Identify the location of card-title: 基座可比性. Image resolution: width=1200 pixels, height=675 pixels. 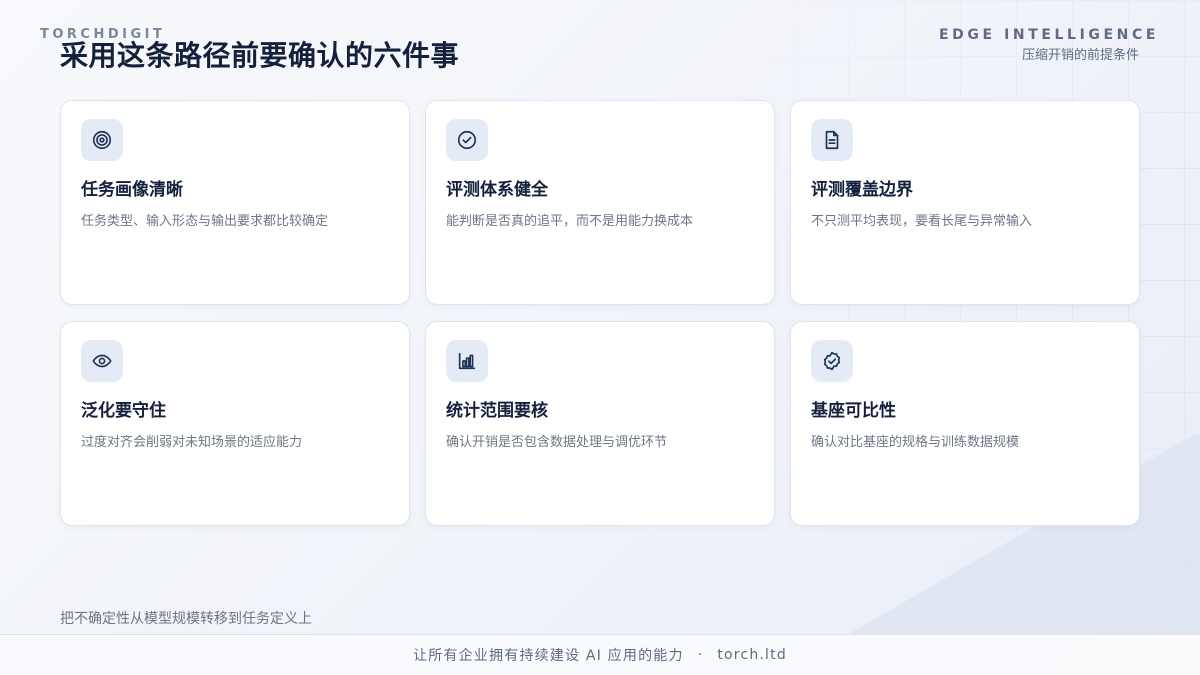
(853, 411).